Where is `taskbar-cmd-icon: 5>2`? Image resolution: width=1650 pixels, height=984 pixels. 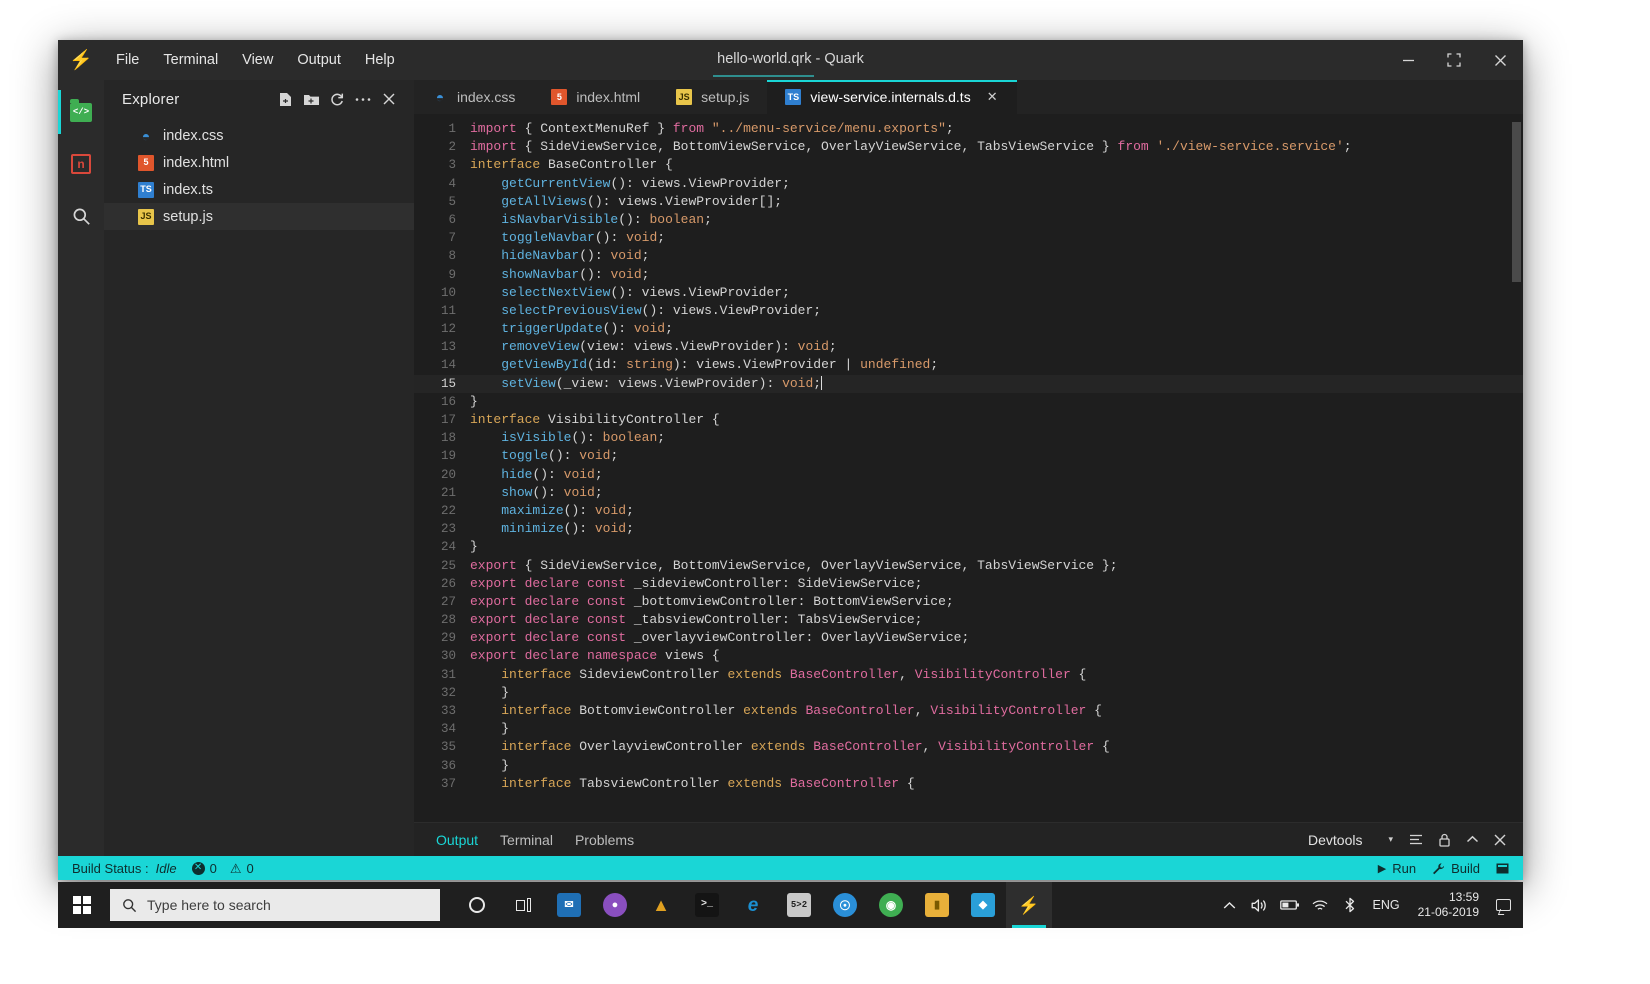
taskbar-cmd-icon: 5>2 is located at coordinates (799, 905).